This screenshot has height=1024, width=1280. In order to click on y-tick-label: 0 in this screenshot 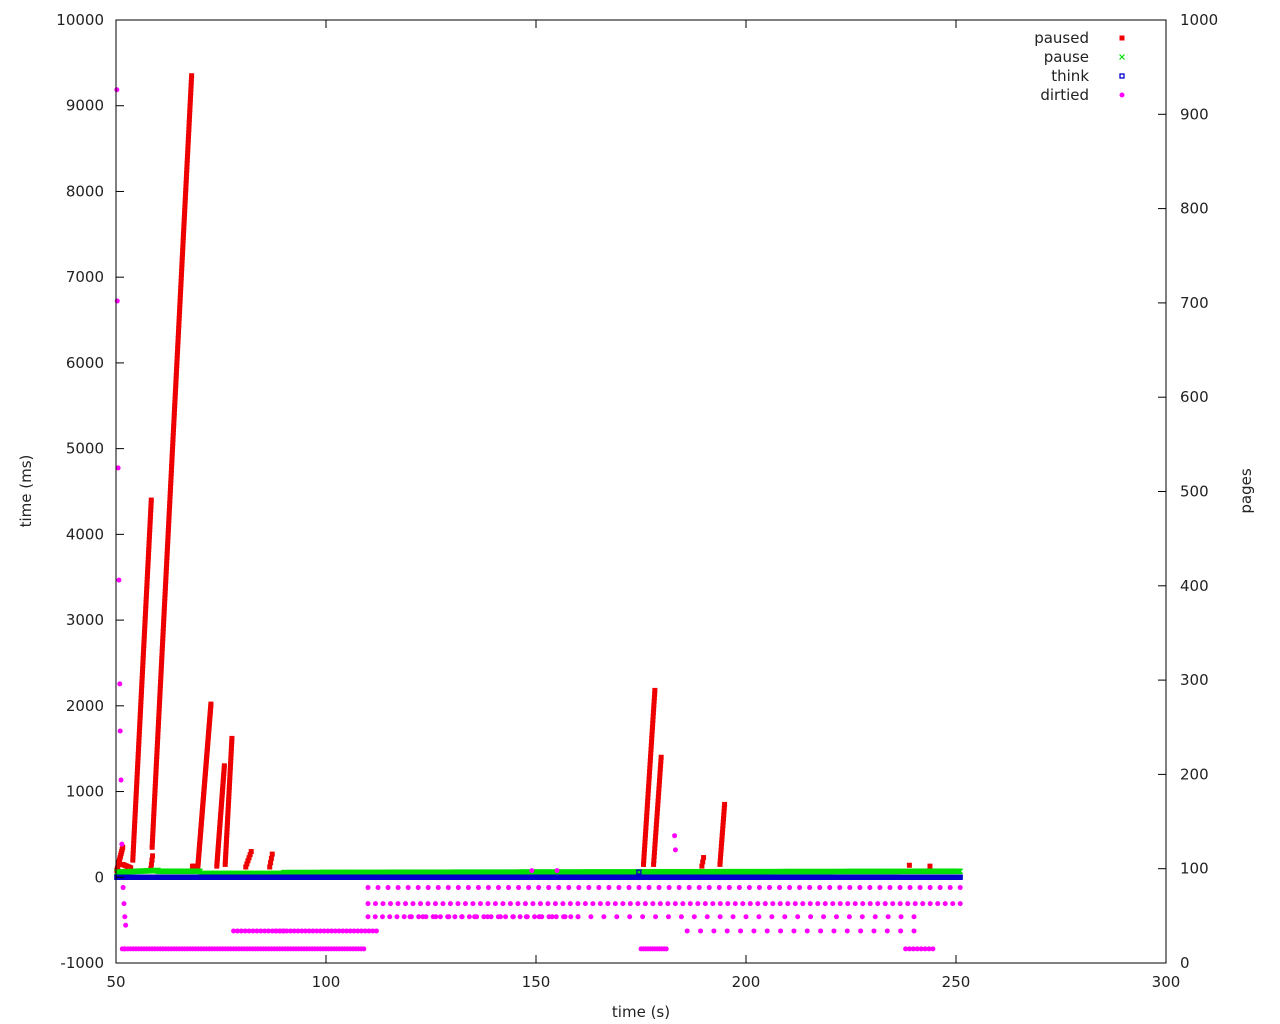, I will do `click(99, 877)`.